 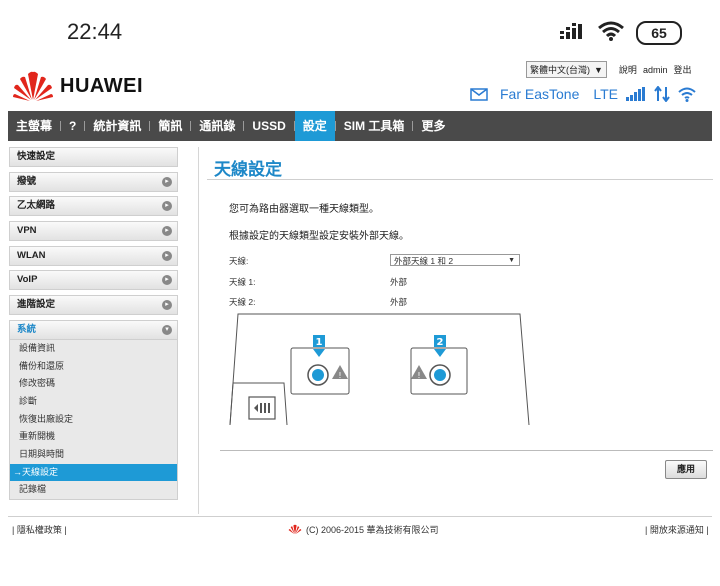 What do you see at coordinates (687, 94) in the screenshot?
I see `wifi-status-icon` at bounding box center [687, 94].